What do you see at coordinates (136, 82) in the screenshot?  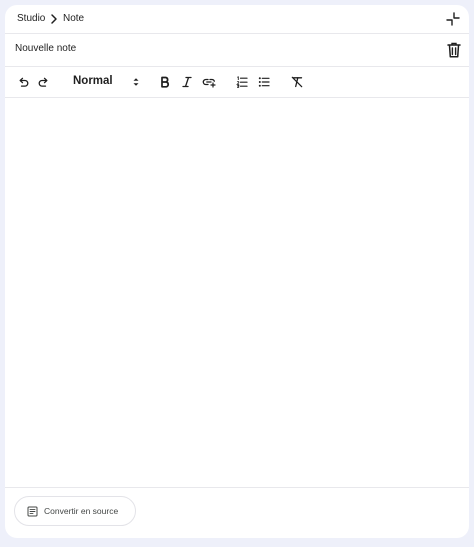 I see `select-arrows-icon` at bounding box center [136, 82].